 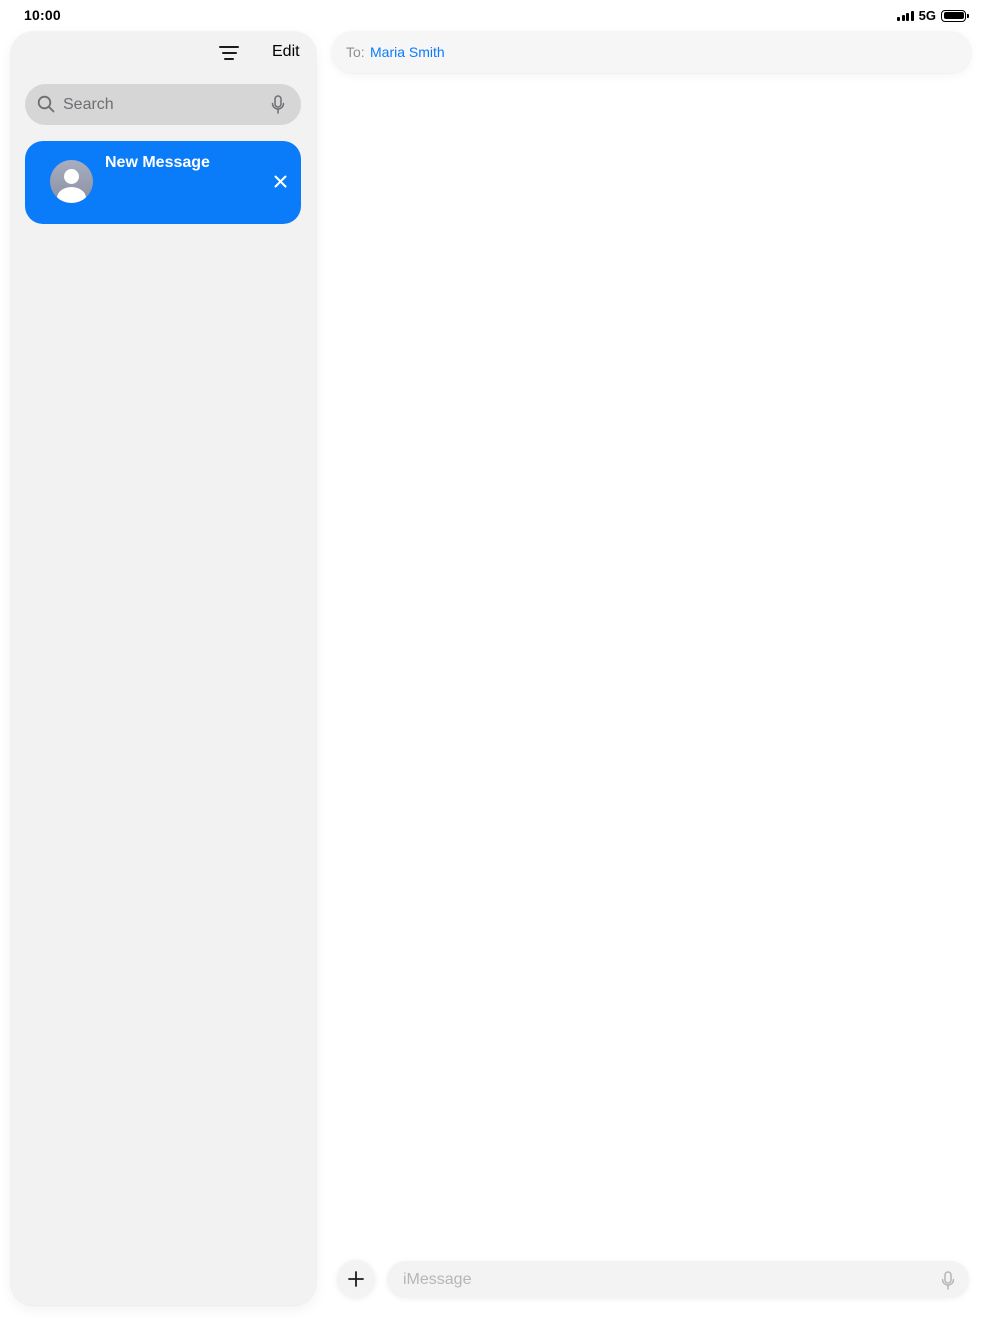 I want to click on status-time: 10:00, so click(x=42, y=15).